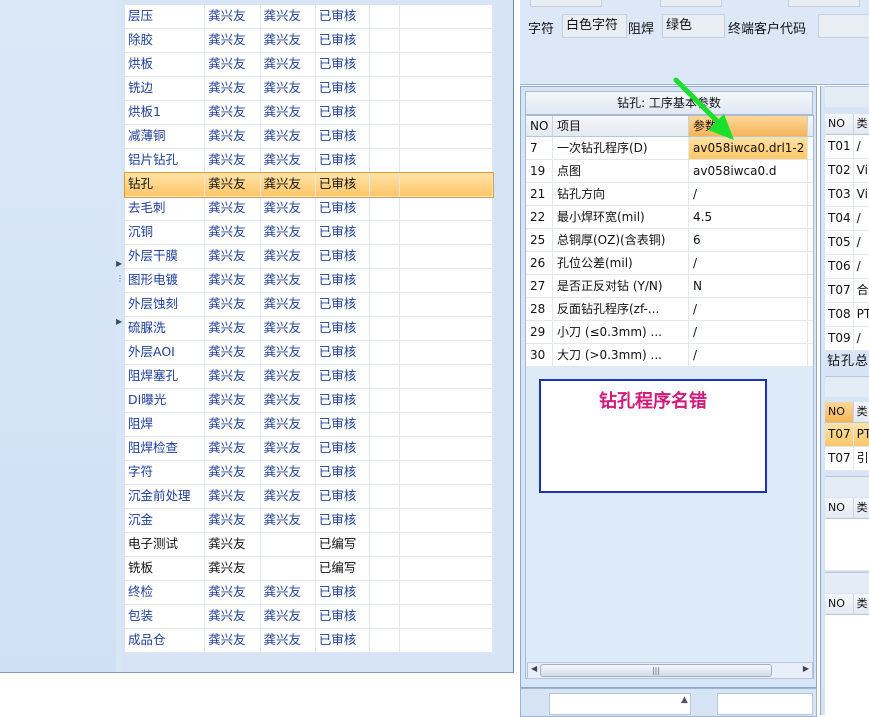  What do you see at coordinates (843, 26) in the screenshot?
I see `customer-code-field` at bounding box center [843, 26].